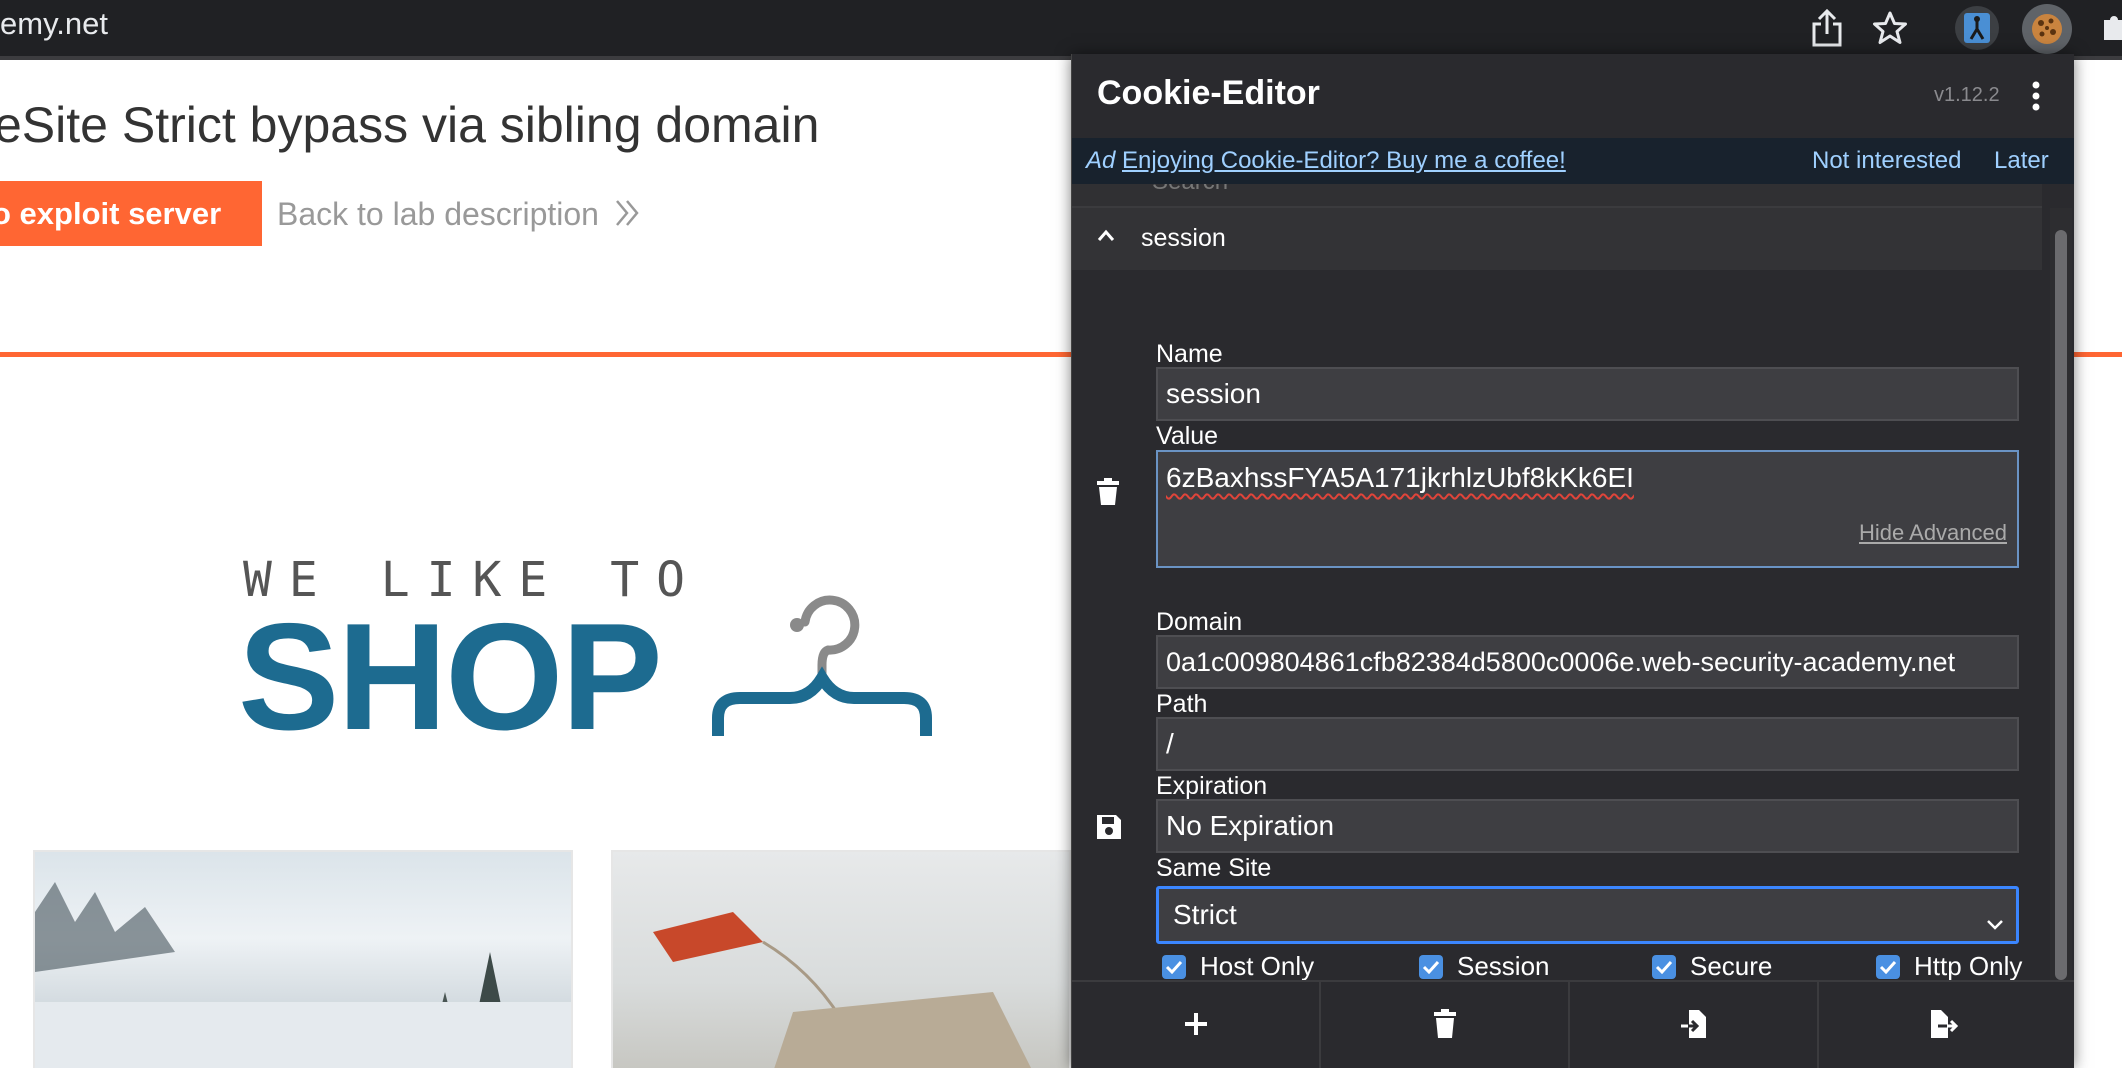 The width and height of the screenshot is (2122, 1068). What do you see at coordinates (2061, 605) in the screenshot?
I see `scrollbar-thumb` at bounding box center [2061, 605].